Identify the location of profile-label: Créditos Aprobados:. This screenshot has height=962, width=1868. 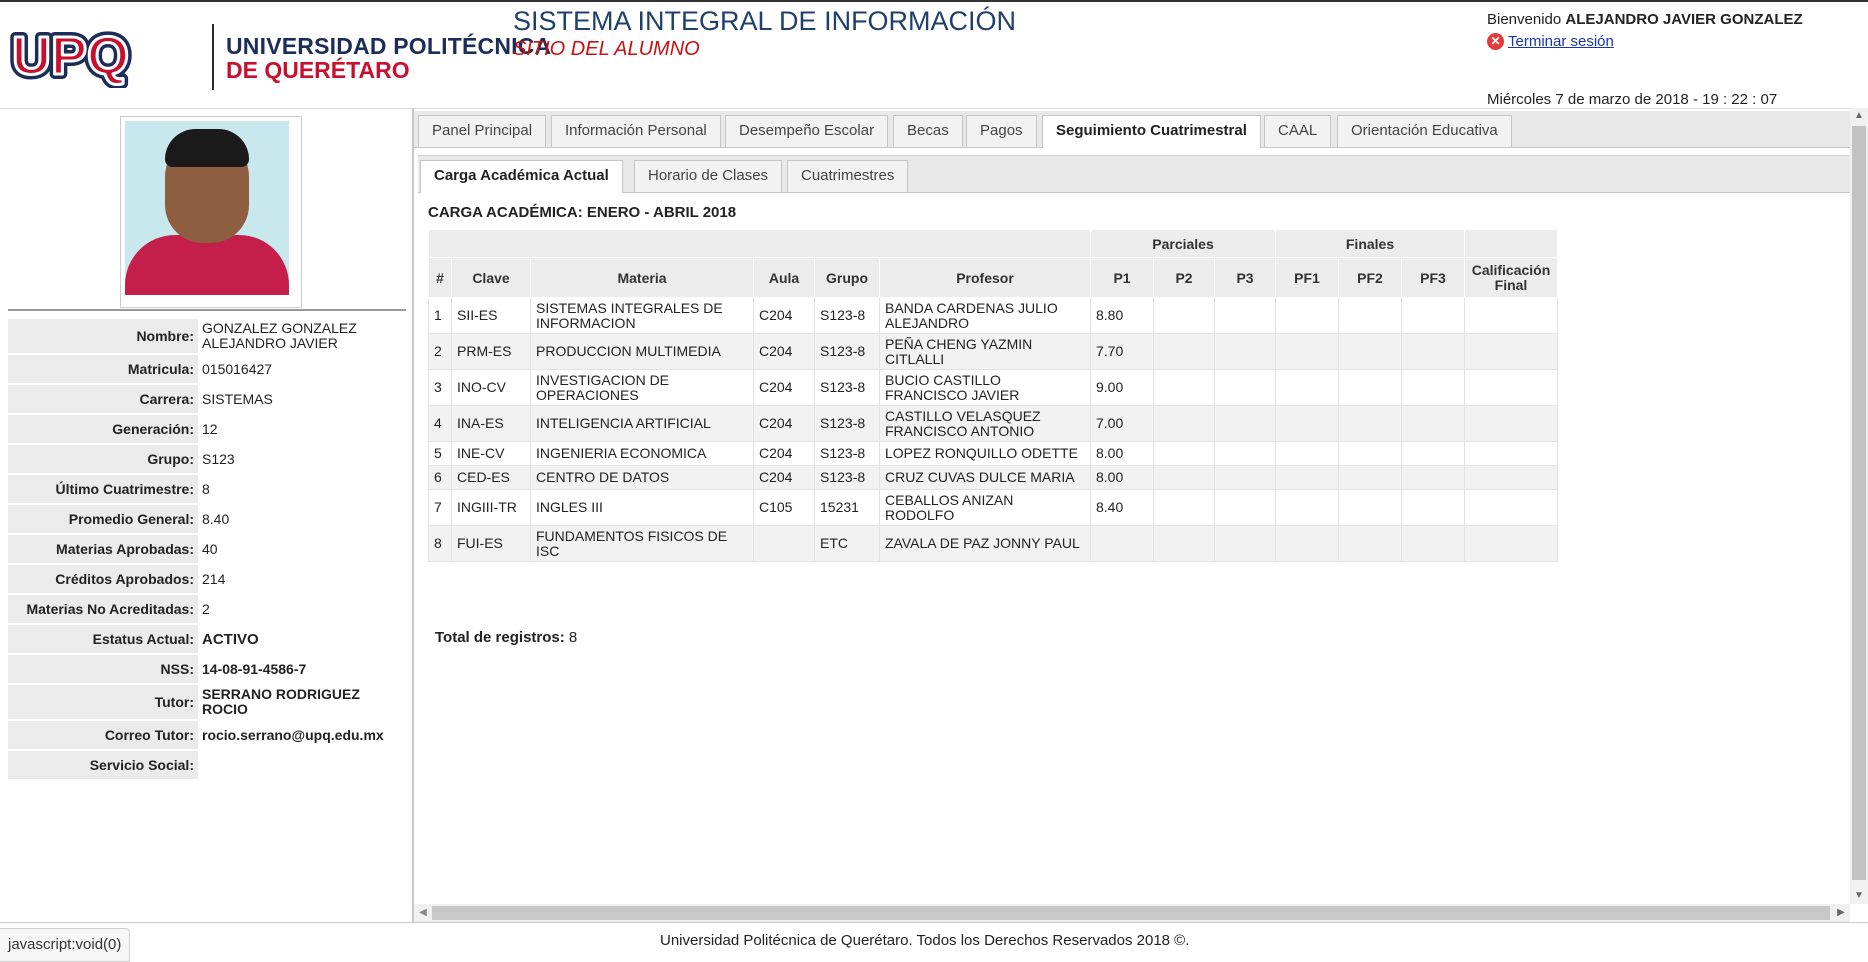
(103, 579).